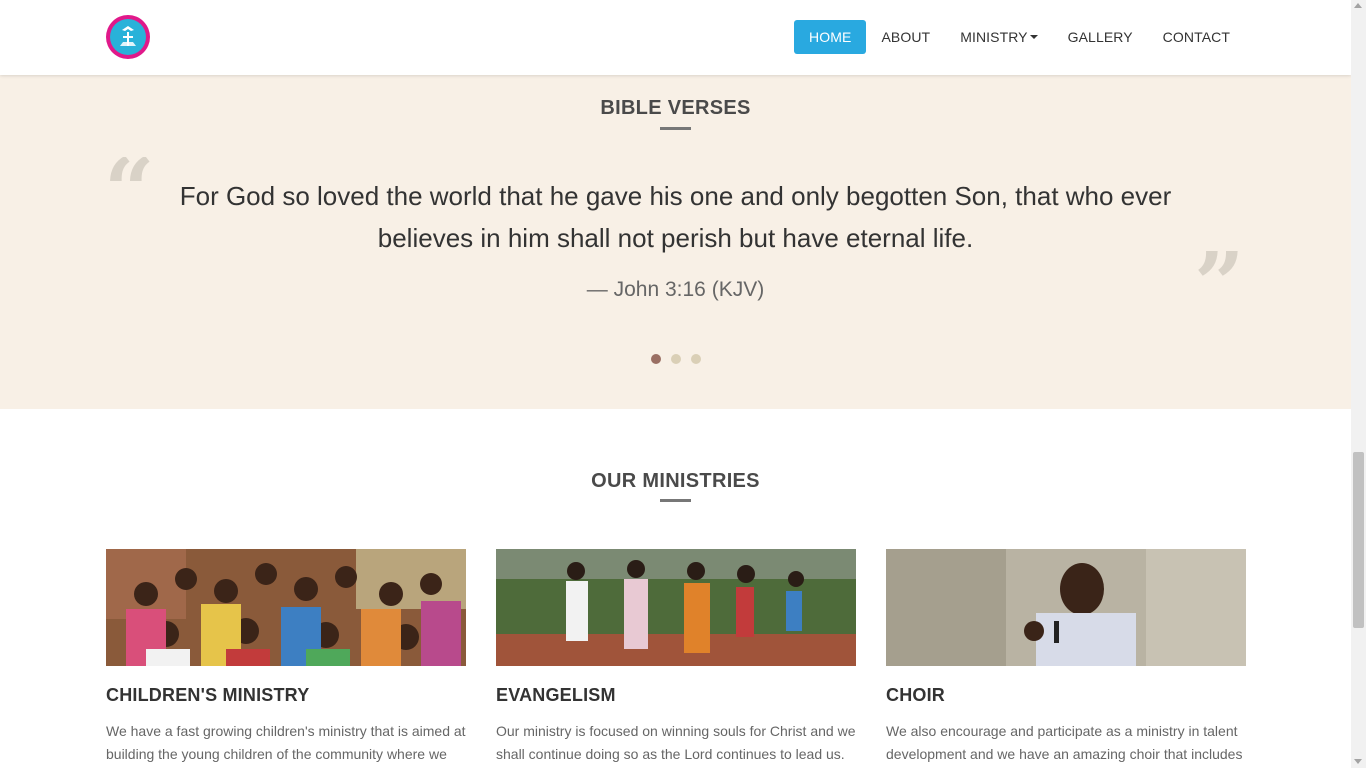 The image size is (1366, 768). Describe the element at coordinates (1358, 384) in the screenshot. I see `page-scrollbar` at that location.